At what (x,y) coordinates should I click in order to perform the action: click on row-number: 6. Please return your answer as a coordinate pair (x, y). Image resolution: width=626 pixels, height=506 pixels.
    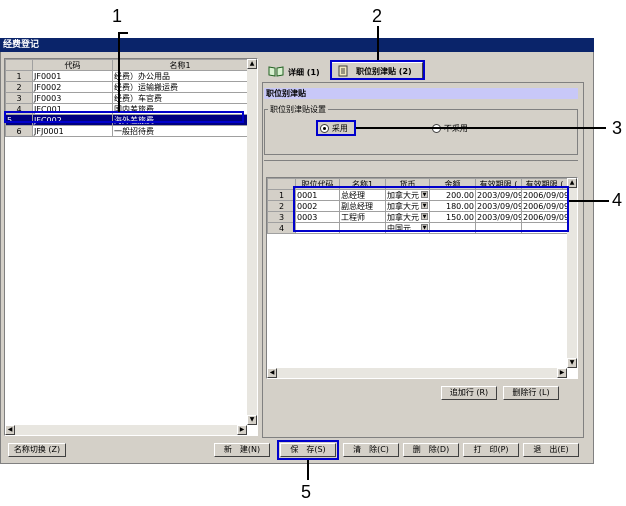
    Looking at the image, I should click on (19, 131).